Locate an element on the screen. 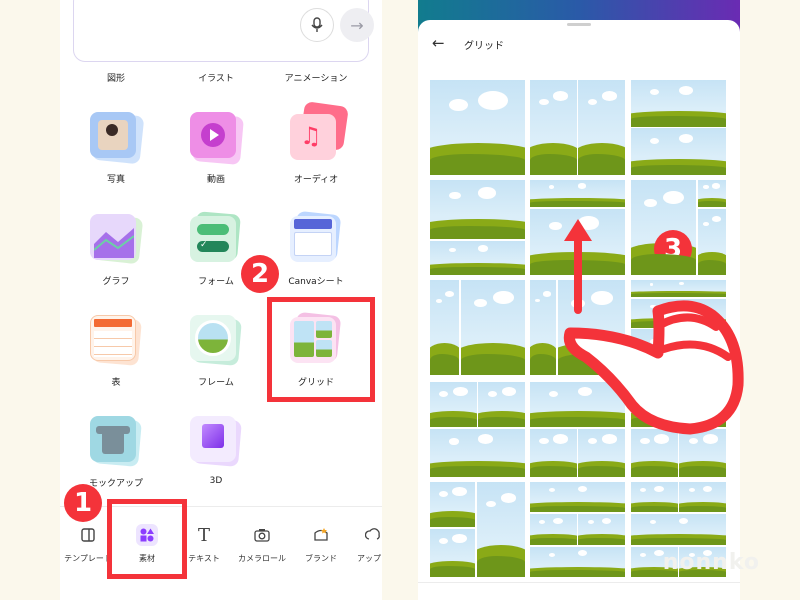  element-label: オーディオ is located at coordinates (316, 180).